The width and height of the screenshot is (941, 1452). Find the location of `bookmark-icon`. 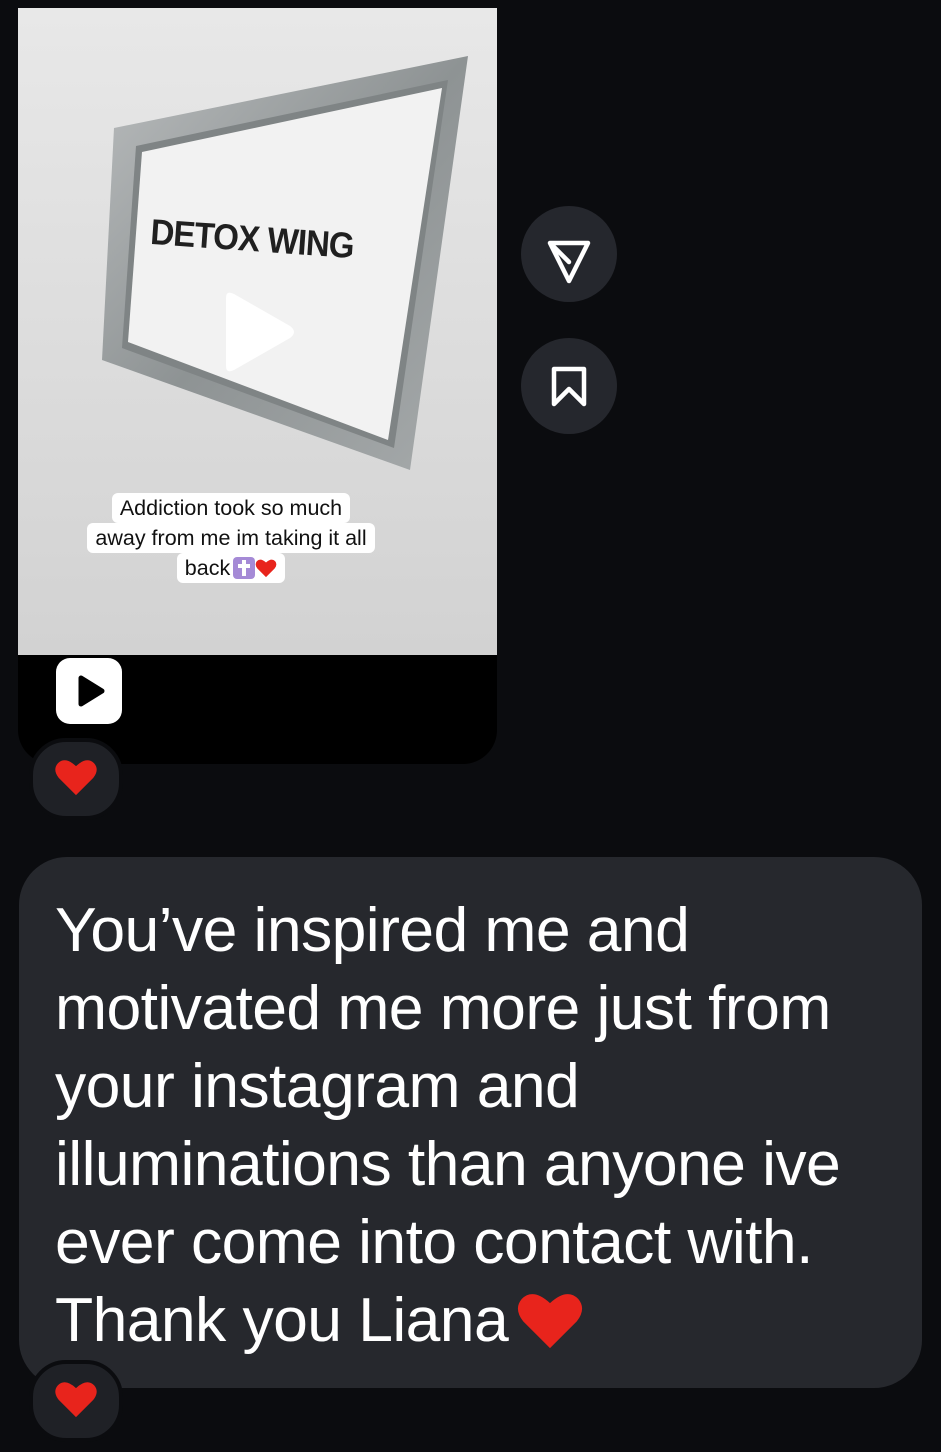

bookmark-icon is located at coordinates (569, 386).